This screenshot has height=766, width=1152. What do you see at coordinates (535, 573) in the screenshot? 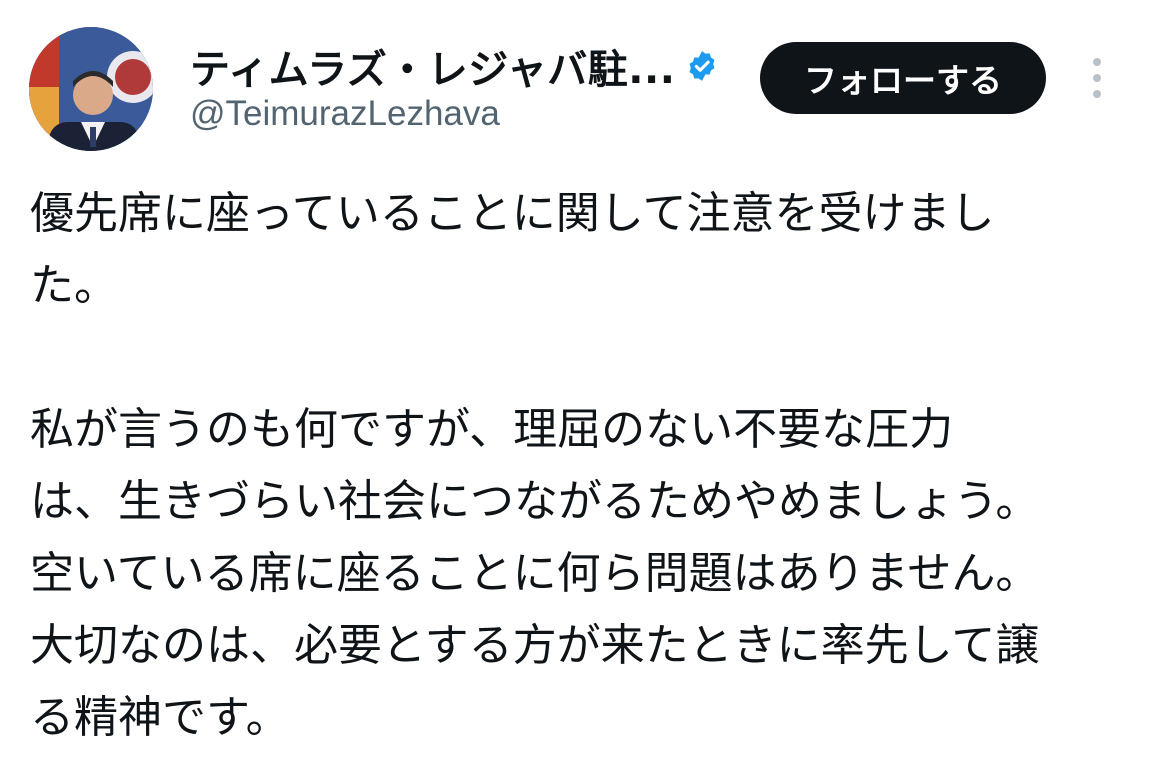
I see `tweet-line: 空いている席に座ることに何ら問題はありません。` at bounding box center [535, 573].